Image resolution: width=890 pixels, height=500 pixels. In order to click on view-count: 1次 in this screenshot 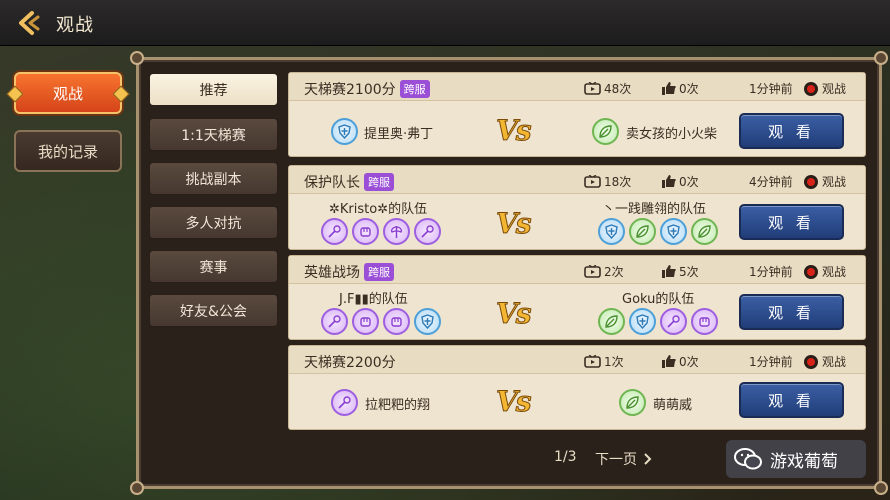, I will do `click(614, 362)`.